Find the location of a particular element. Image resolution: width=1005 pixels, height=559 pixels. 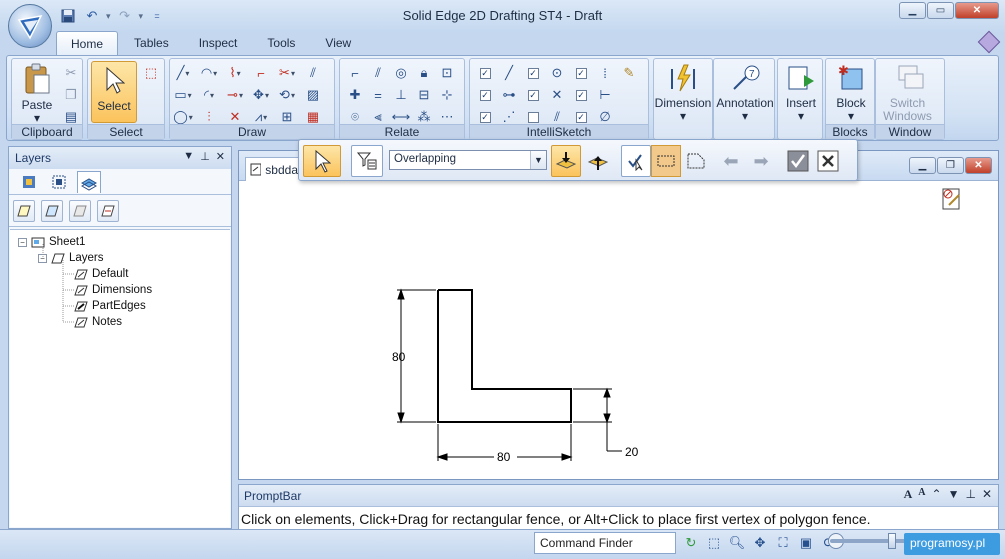

hide-layer-icon is located at coordinates (80, 211).